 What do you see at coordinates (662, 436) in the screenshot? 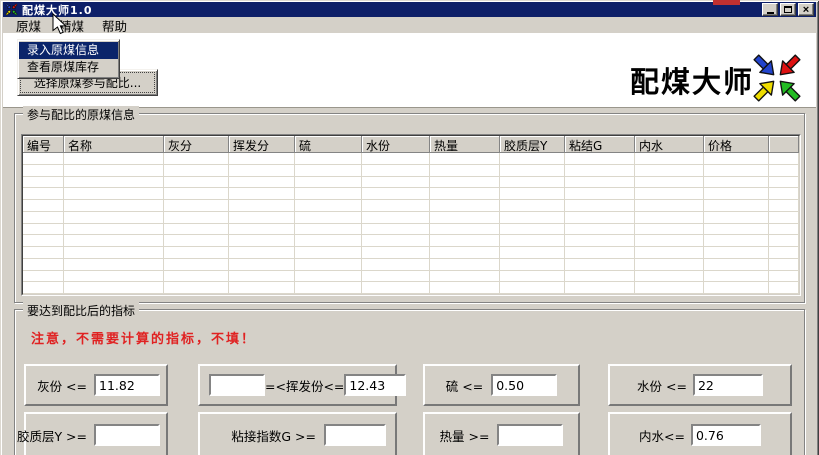
I see `inner-moisture-label: 内水<=` at bounding box center [662, 436].